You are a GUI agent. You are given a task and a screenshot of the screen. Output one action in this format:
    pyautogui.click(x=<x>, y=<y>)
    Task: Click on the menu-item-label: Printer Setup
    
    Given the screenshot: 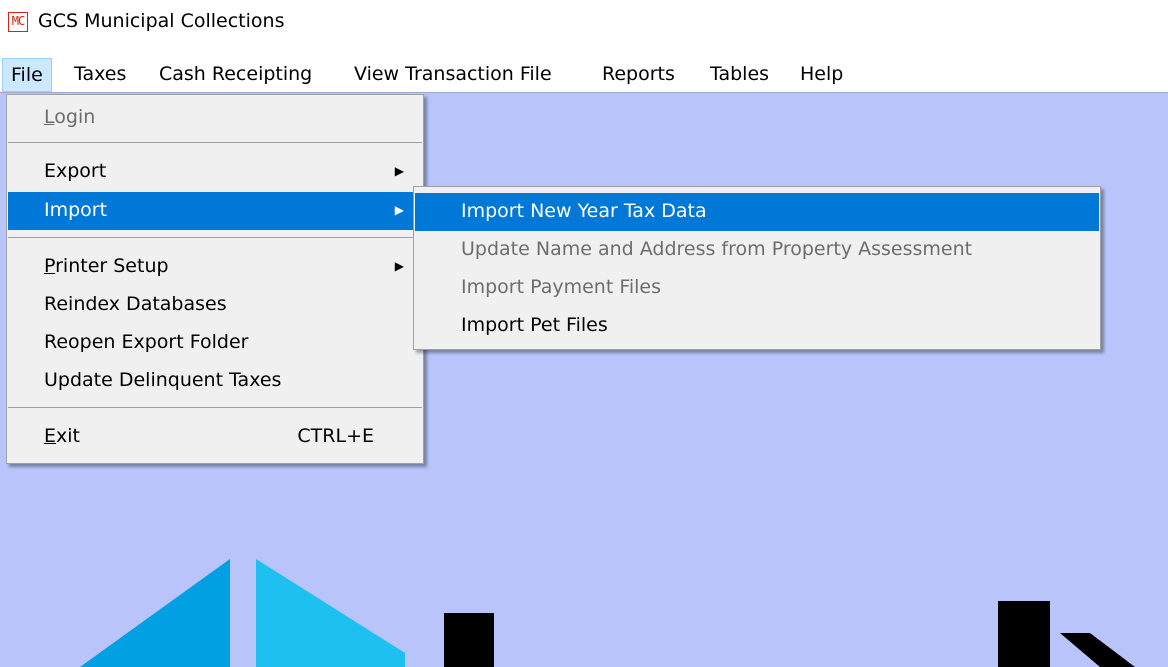 What is the action you would take?
    pyautogui.click(x=106, y=266)
    